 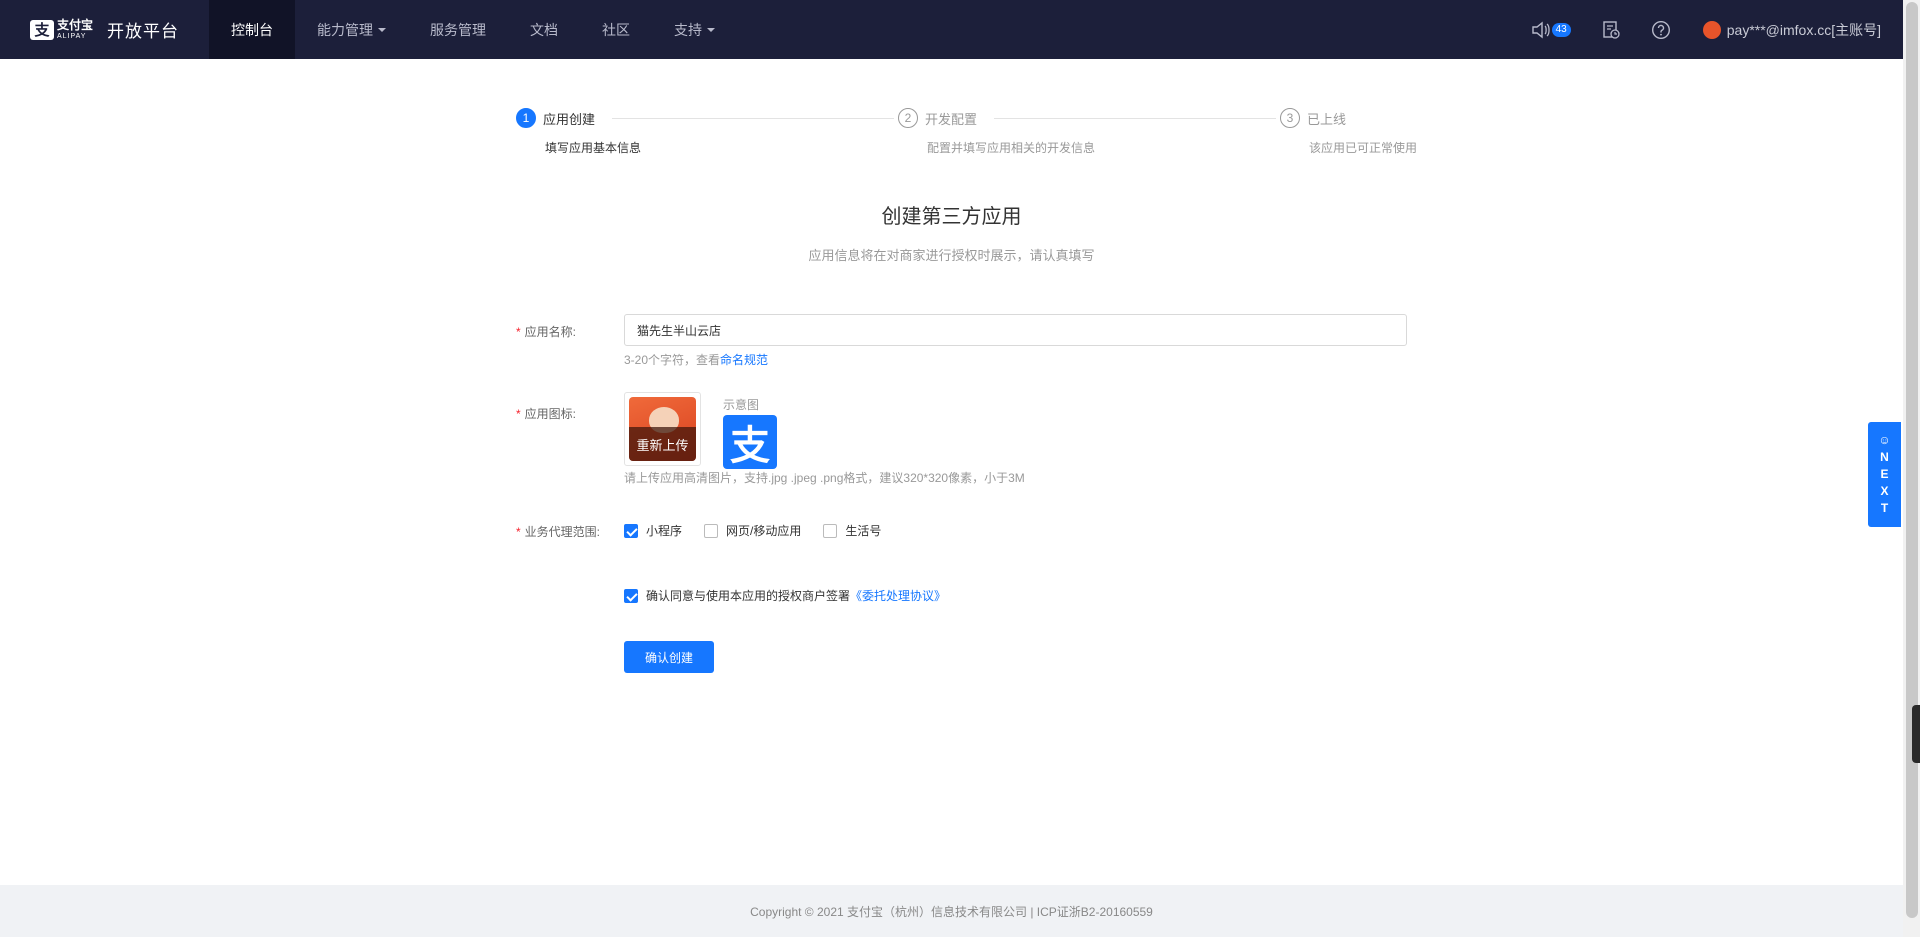 I want to click on step-title: 开发配置, so click(x=951, y=119).